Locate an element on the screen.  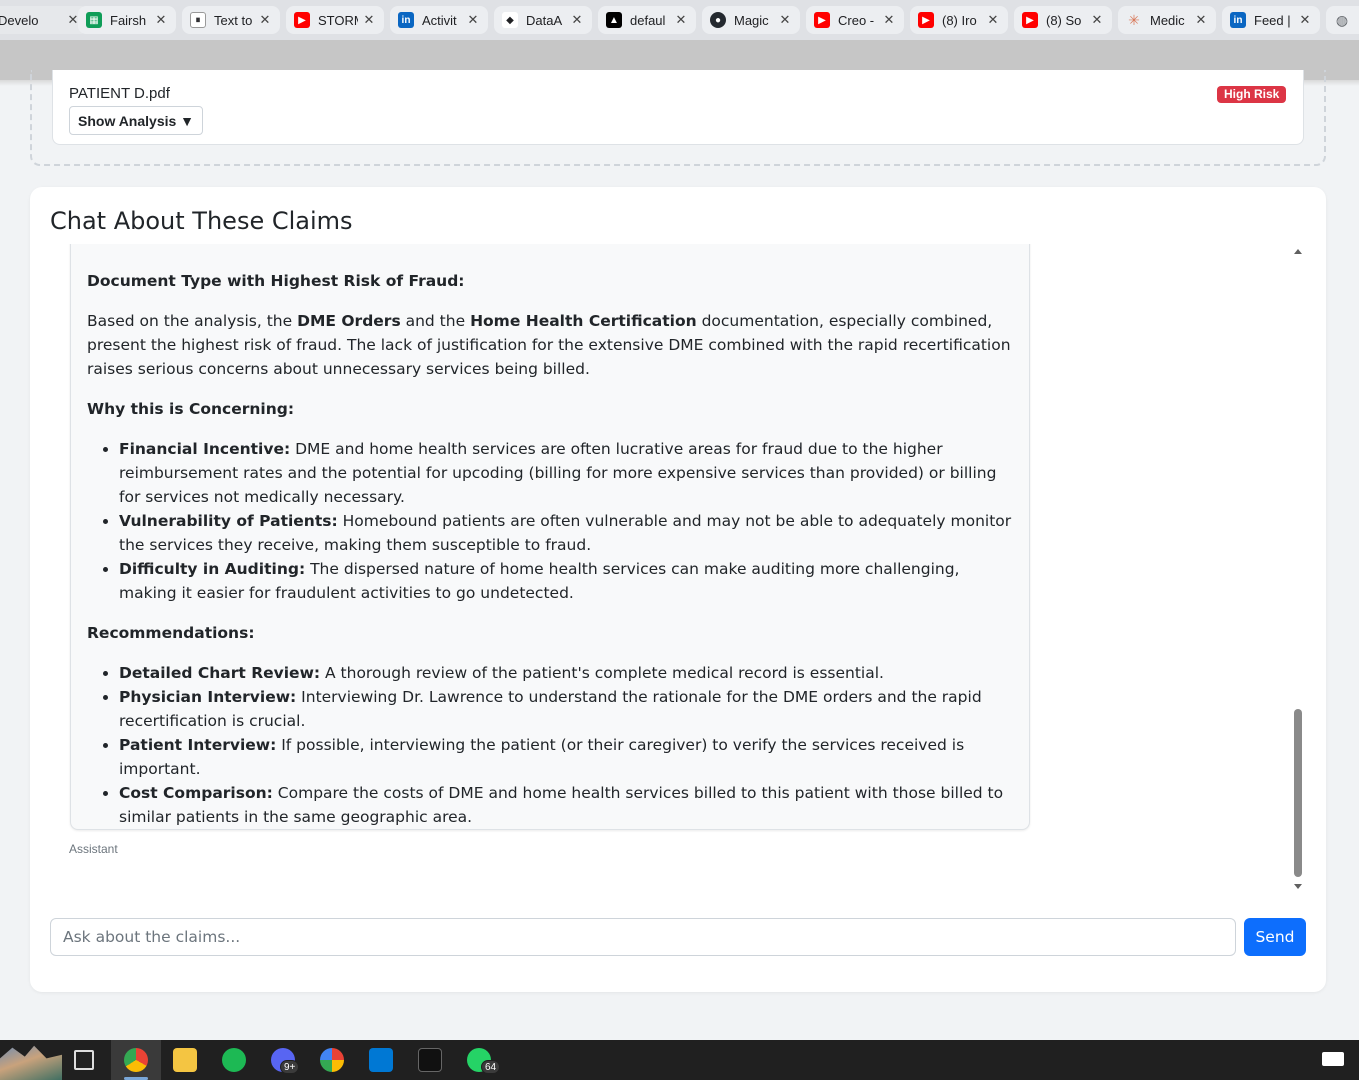
show-analysis-button: Show Analysis ▼ is located at coordinates (136, 120).